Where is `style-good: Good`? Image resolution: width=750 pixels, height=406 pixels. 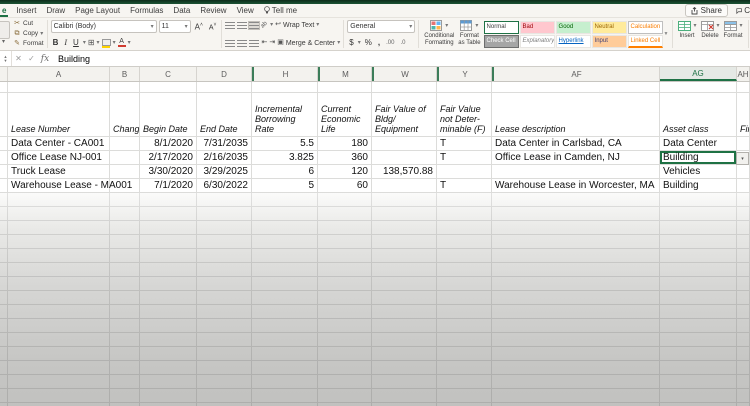 style-good: Good is located at coordinates (573, 27).